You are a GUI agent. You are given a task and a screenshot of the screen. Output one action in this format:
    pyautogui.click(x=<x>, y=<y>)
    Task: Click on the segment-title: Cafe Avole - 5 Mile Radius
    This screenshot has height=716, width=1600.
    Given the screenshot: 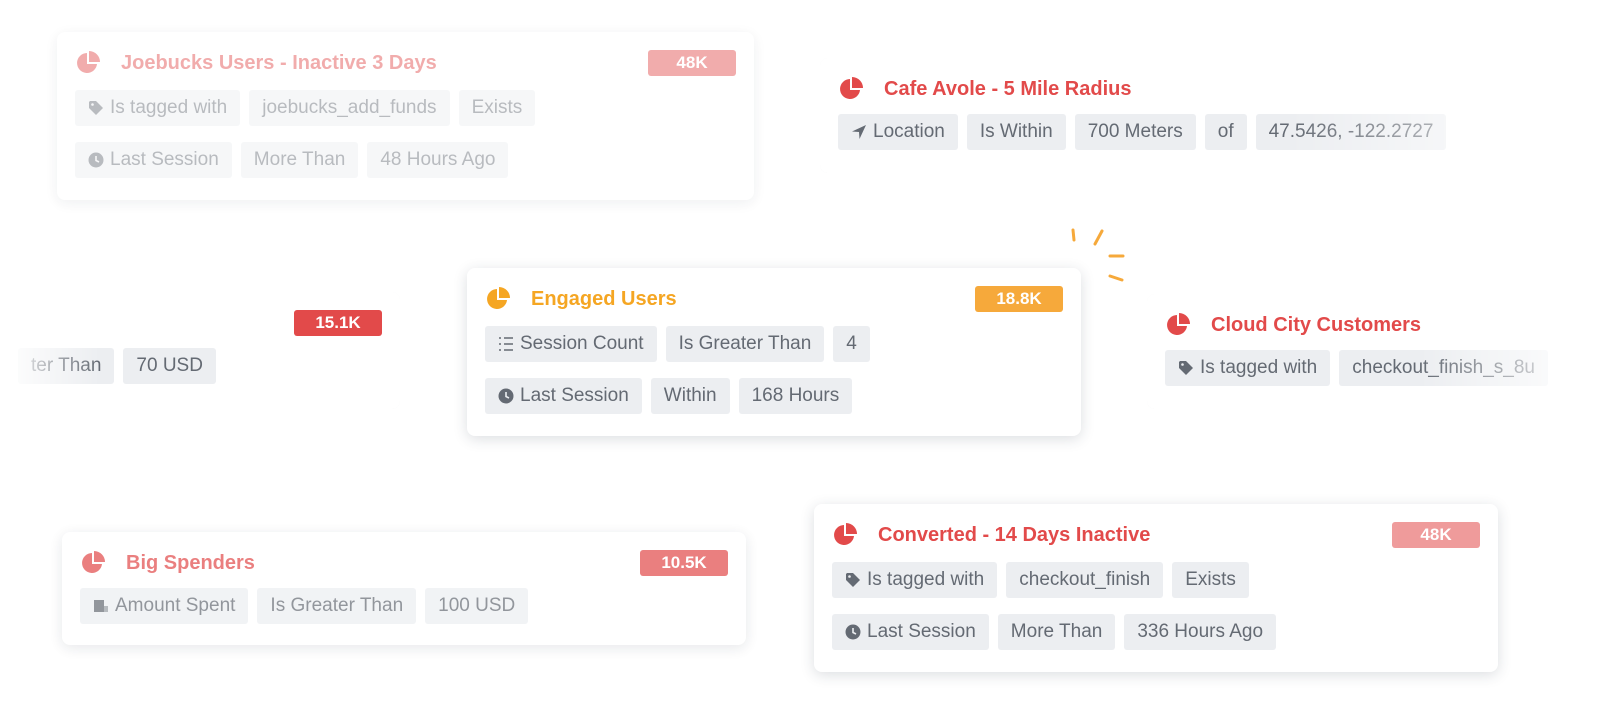 What is the action you would take?
    pyautogui.click(x=1008, y=88)
    